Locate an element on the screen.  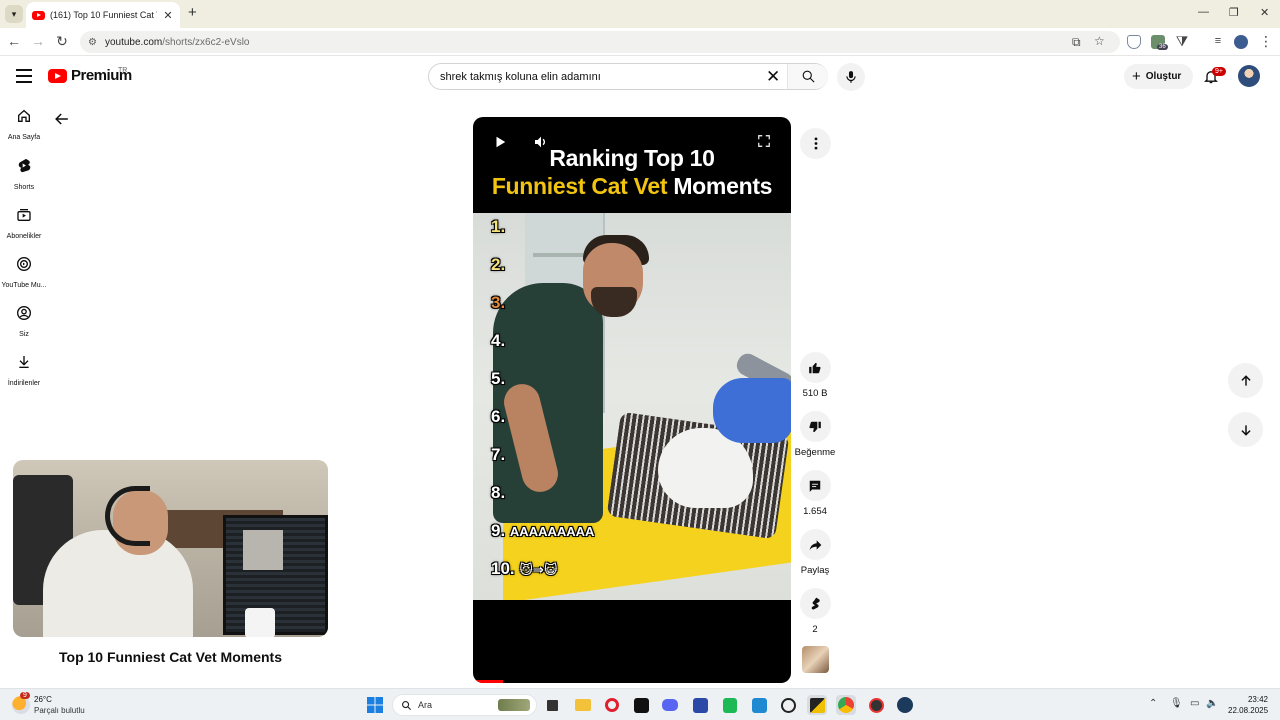
microphone-tray-icon: 🎙 is located at coordinates (1176, 703).